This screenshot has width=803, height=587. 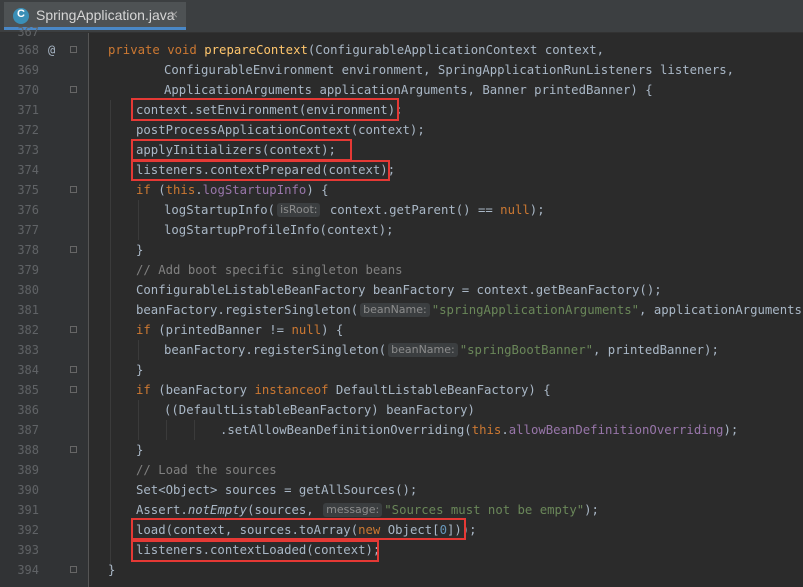 I want to click on code-line-389: 389 // Load the sources, so click(x=401, y=470).